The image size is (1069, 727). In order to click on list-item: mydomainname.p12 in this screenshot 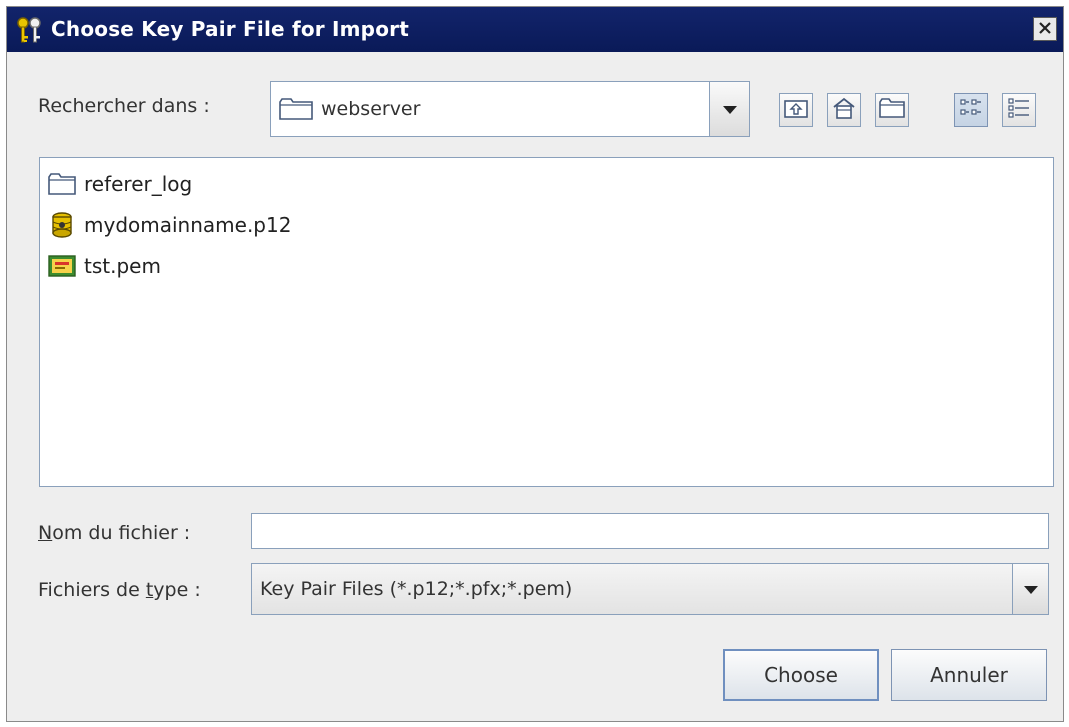, I will do `click(169, 225)`.